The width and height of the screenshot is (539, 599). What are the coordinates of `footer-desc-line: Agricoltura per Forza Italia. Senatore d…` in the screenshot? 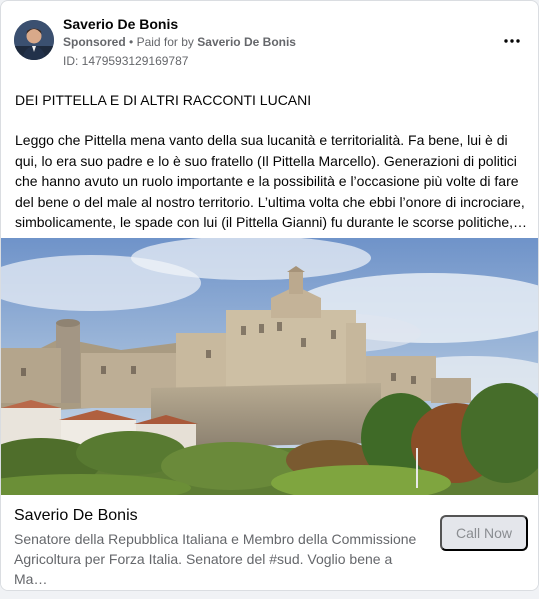 It's located at (203, 569).